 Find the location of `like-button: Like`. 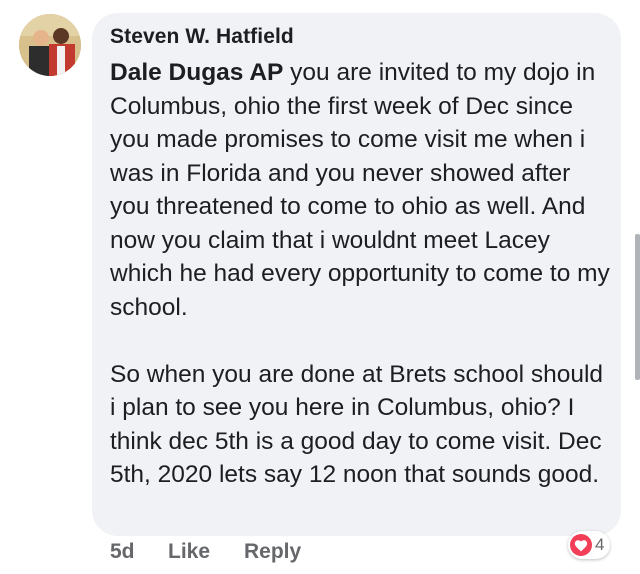

like-button: Like is located at coordinates (206, 552).